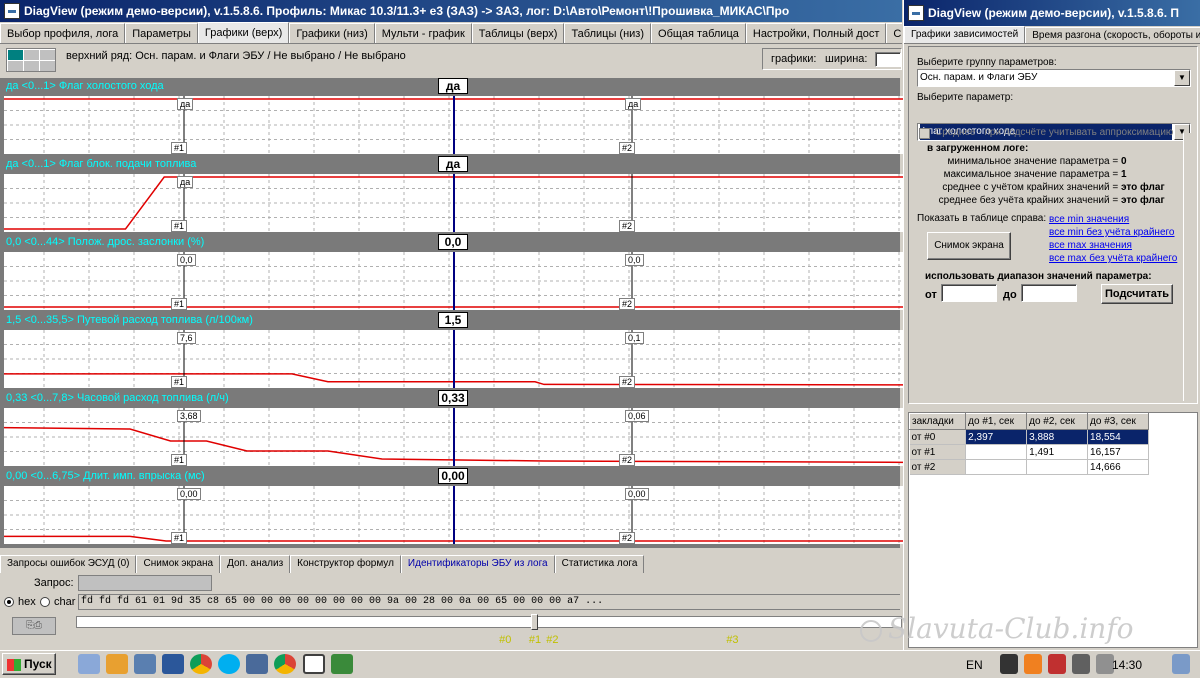  What do you see at coordinates (974, 665) in the screenshot?
I see `language-indicator: EN` at bounding box center [974, 665].